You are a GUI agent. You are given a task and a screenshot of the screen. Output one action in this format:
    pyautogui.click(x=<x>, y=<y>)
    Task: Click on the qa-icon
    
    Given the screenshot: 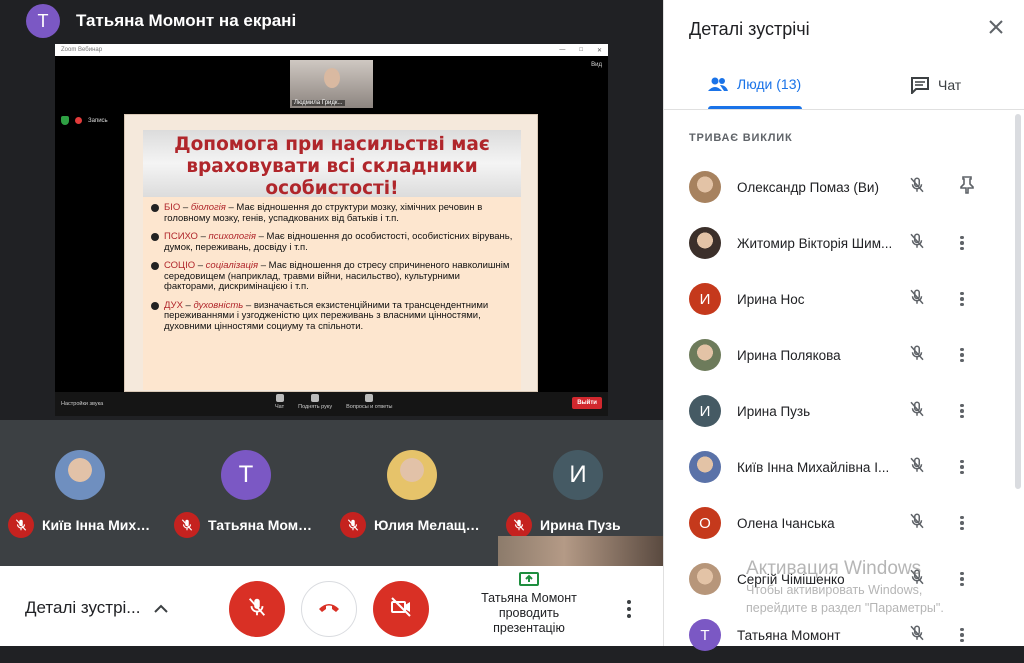 What is the action you would take?
    pyautogui.click(x=369, y=398)
    